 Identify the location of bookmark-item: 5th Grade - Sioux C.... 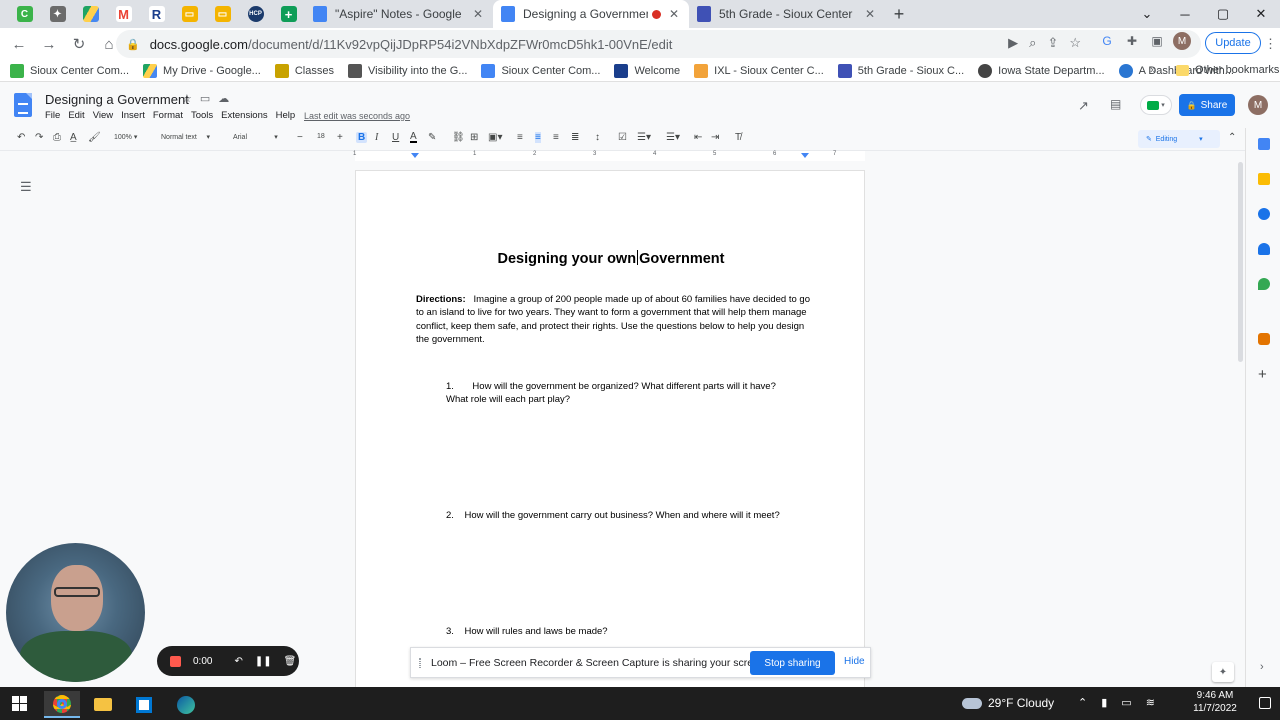
(900, 70).